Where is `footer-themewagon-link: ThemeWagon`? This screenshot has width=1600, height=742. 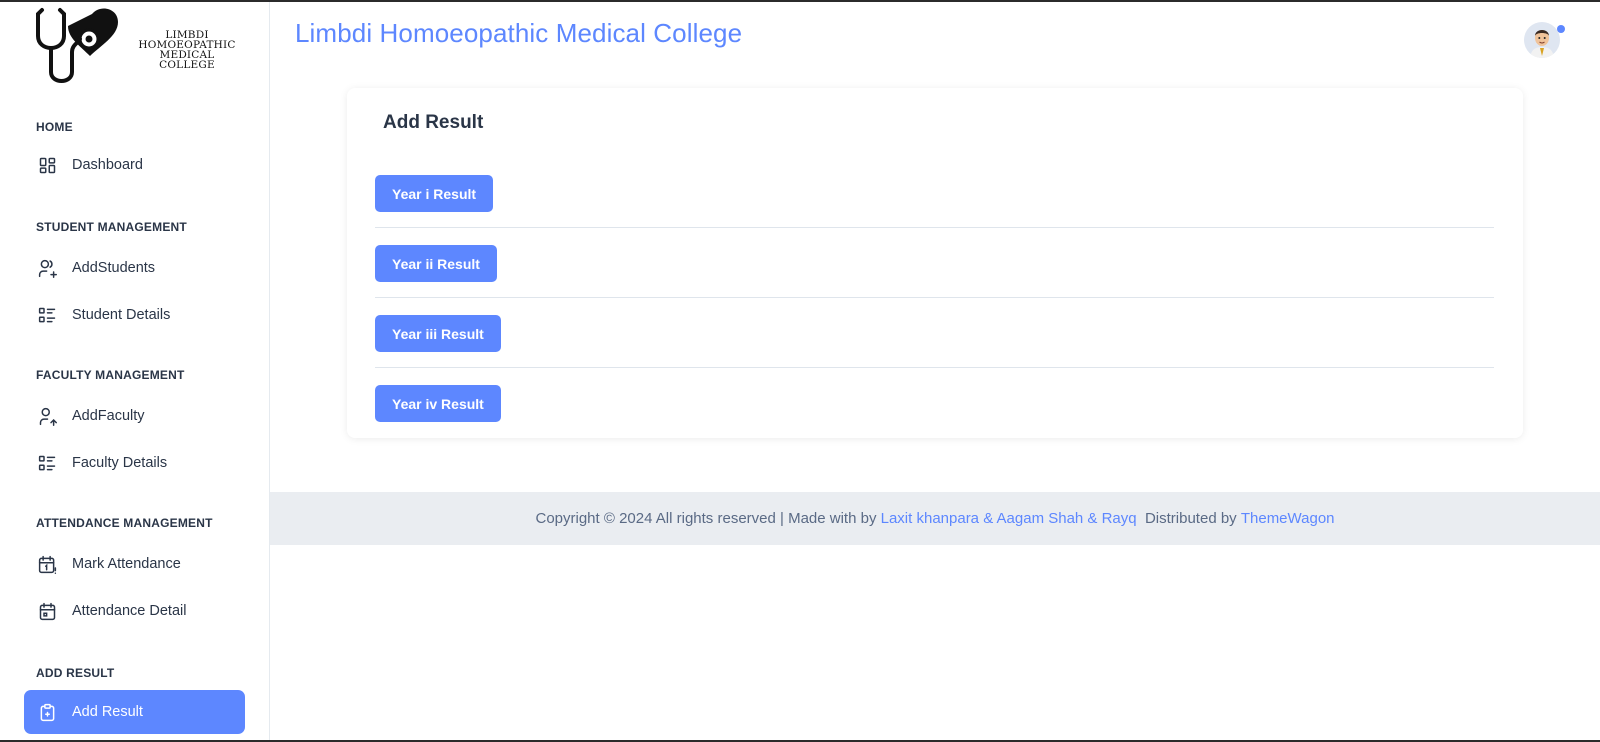
footer-themewagon-link: ThemeWagon is located at coordinates (1288, 518).